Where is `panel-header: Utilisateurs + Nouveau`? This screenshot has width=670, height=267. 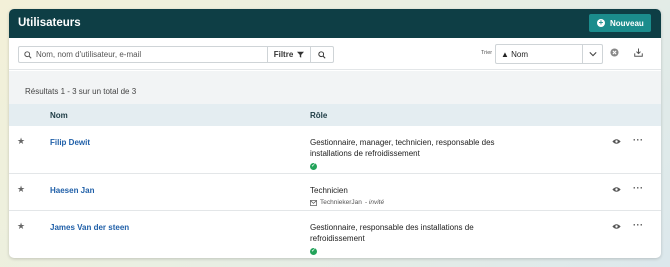
panel-header: Utilisateurs + Nouveau is located at coordinates (335, 23).